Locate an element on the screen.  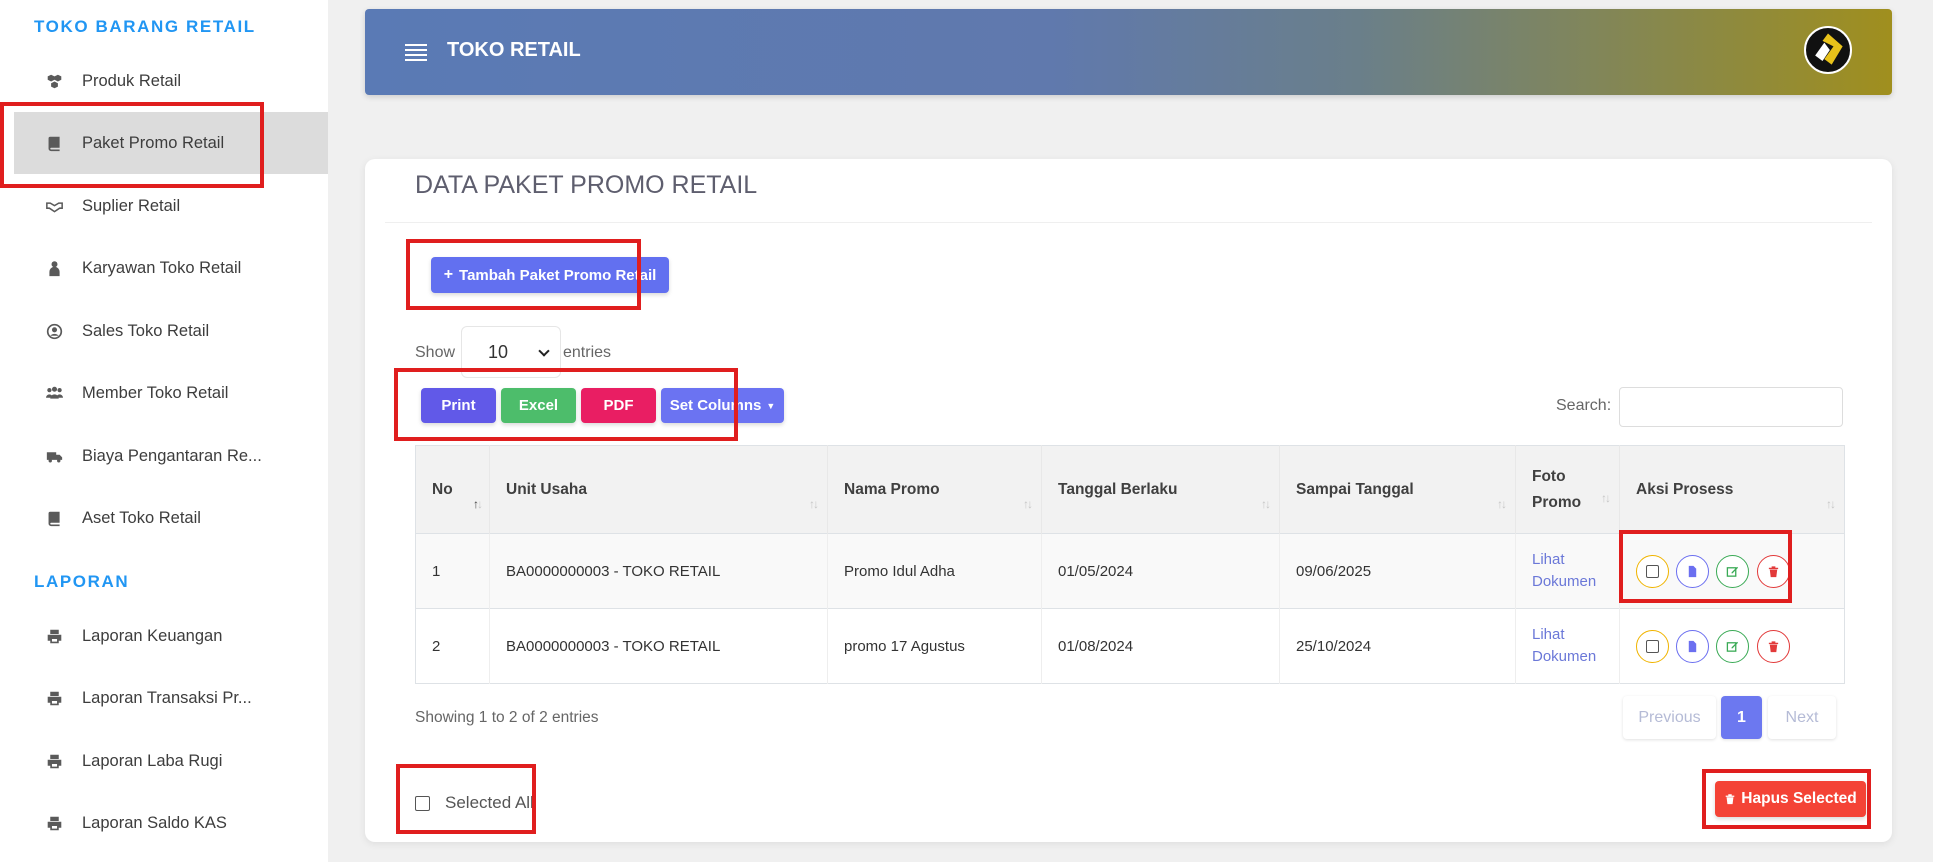
chevron-down-icon is located at coordinates (544, 351).